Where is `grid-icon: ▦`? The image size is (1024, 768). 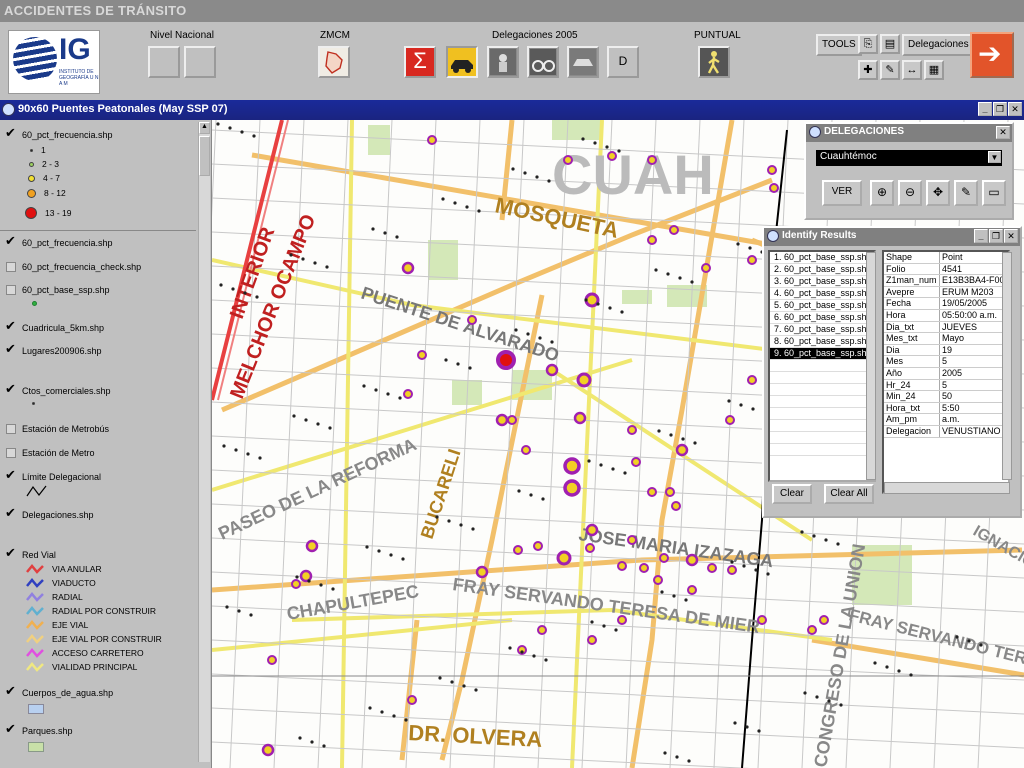 grid-icon: ▦ is located at coordinates (934, 70).